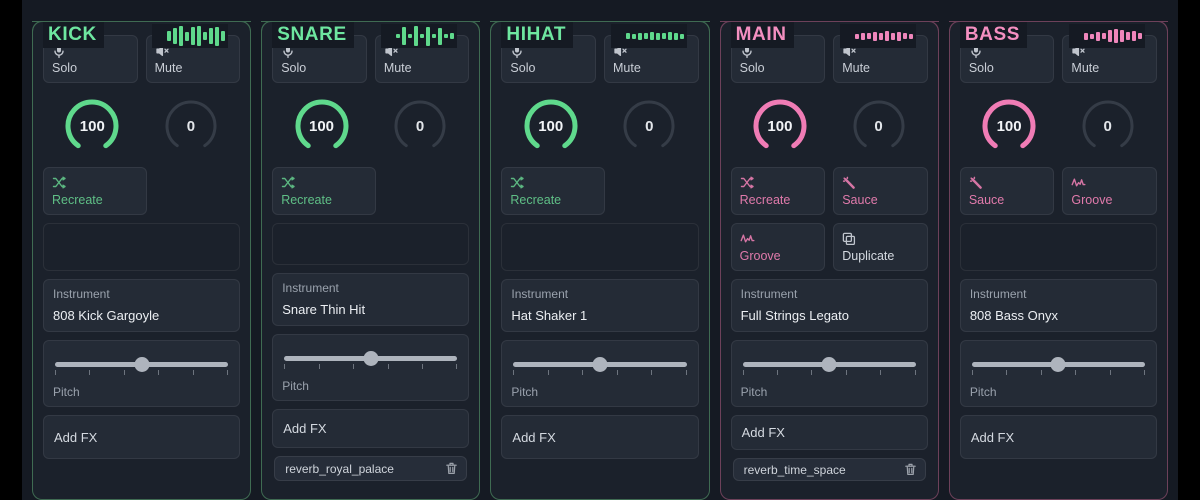  I want to click on fx-chip: reverb_royal_palace, so click(371, 468).